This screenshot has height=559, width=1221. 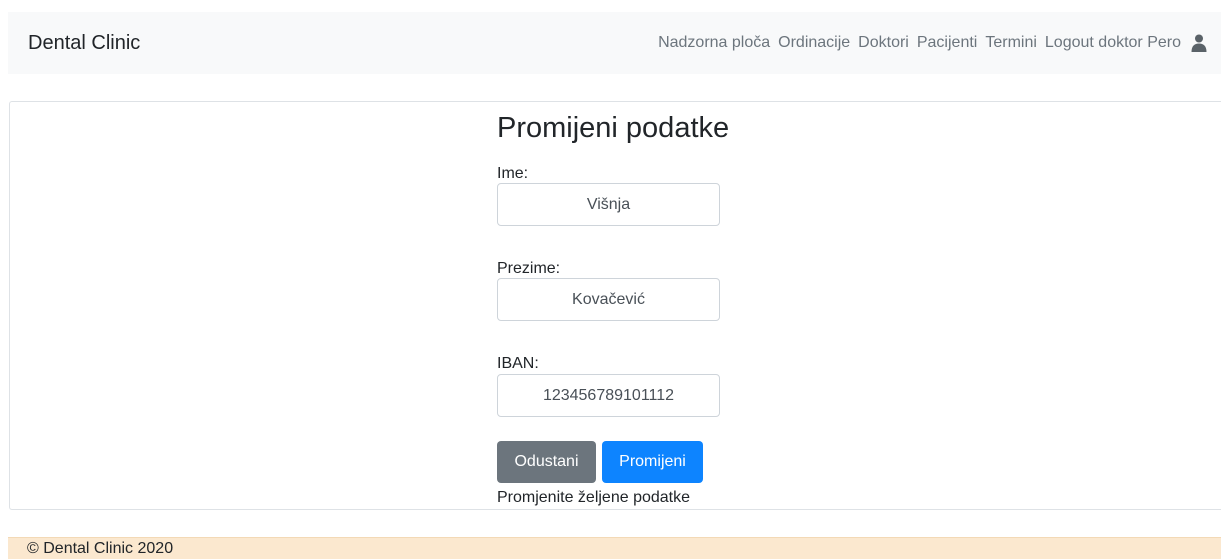 What do you see at coordinates (546, 462) in the screenshot?
I see `cancel-button: Odustani` at bounding box center [546, 462].